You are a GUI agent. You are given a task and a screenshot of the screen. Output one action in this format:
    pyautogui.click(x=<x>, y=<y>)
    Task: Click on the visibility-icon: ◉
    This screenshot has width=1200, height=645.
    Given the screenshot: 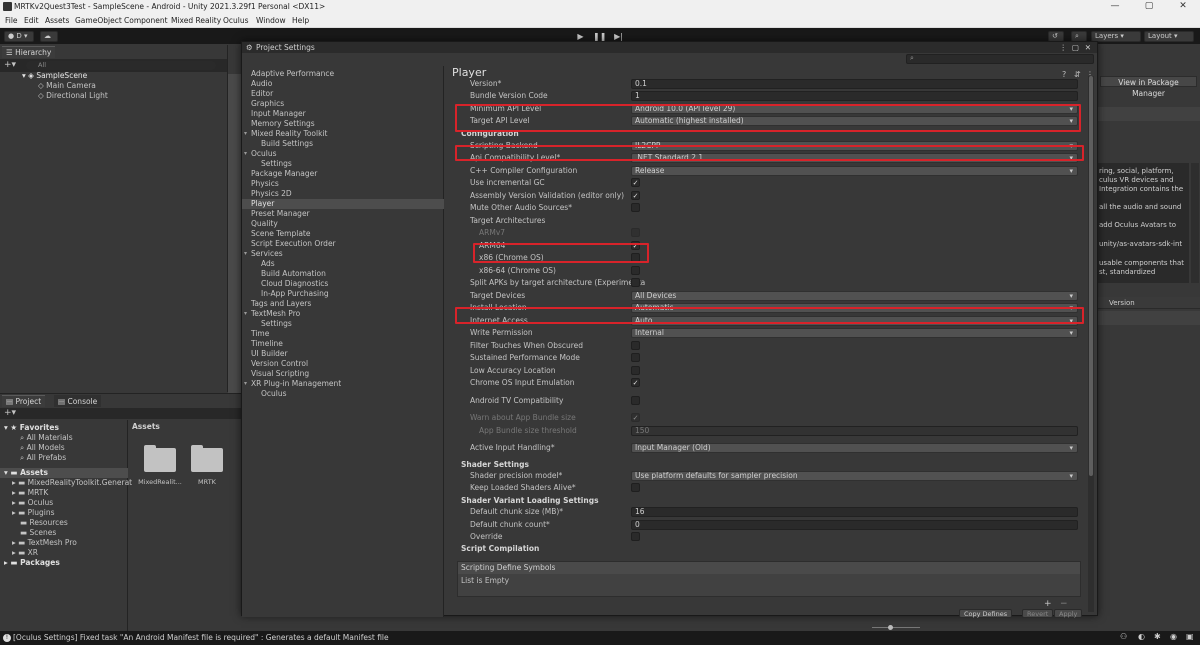 What is the action you would take?
    pyautogui.click(x=1173, y=636)
    